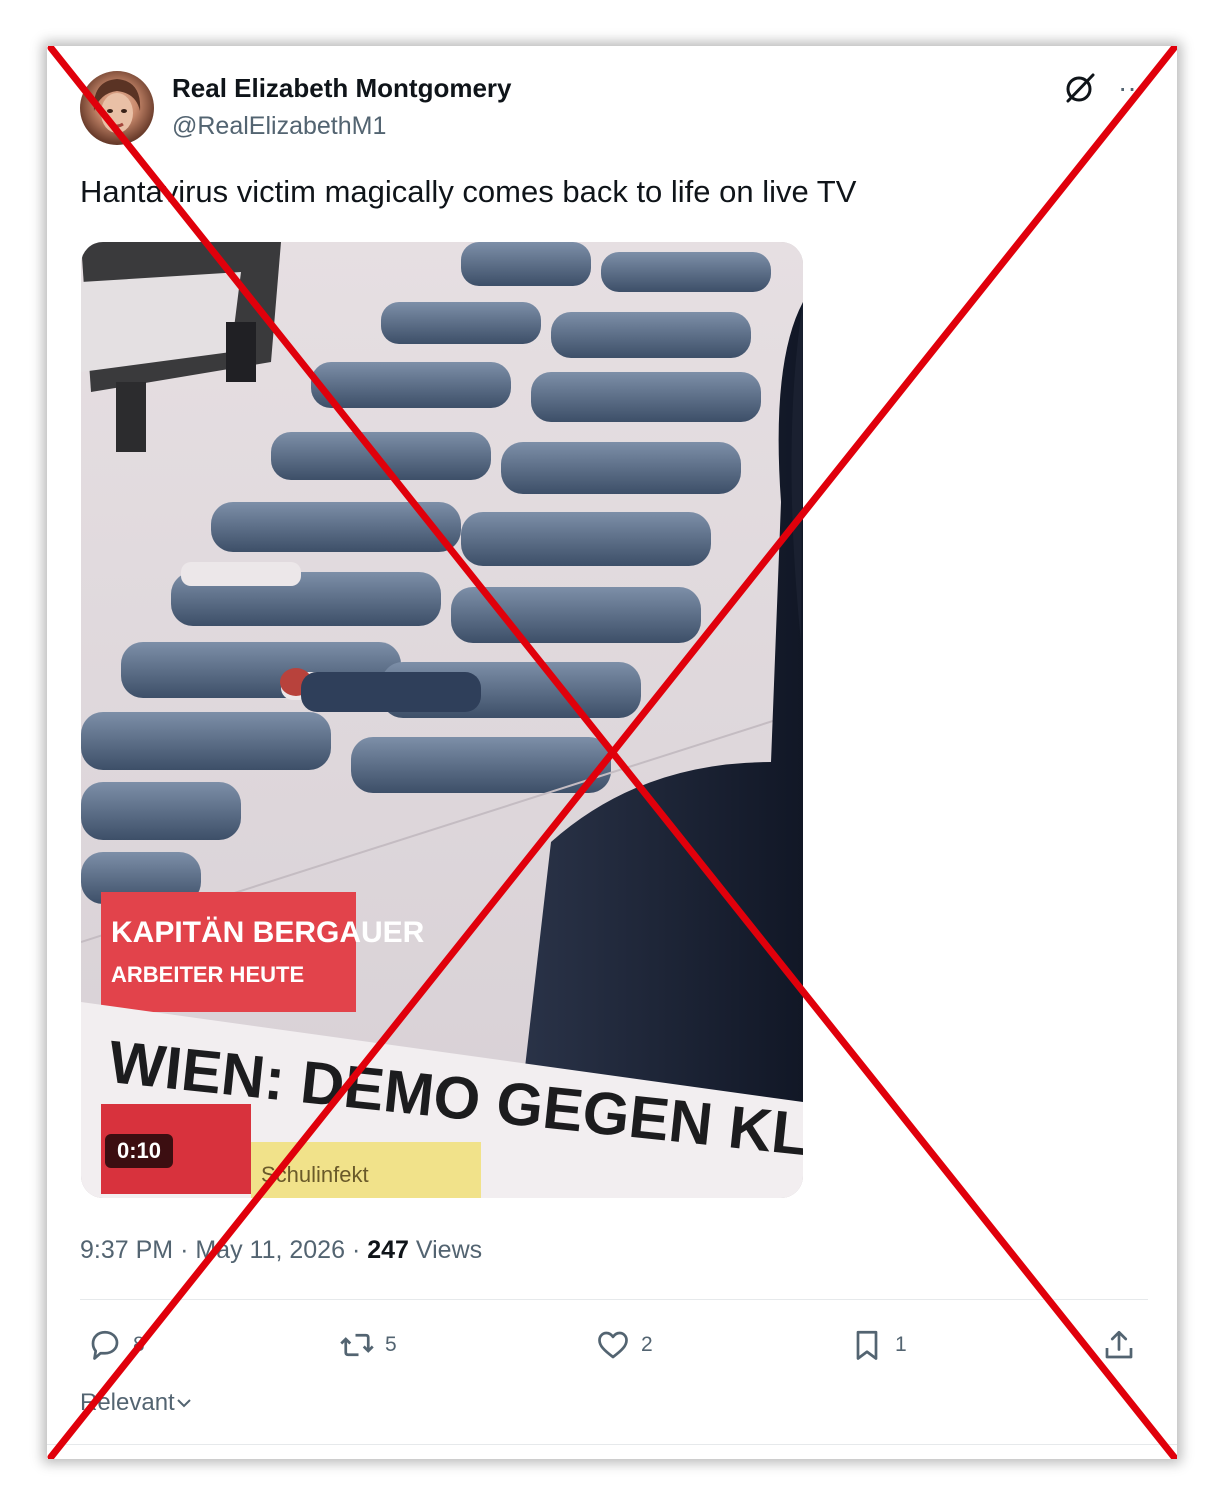 Image resolution: width=1224 pixels, height=1507 pixels. What do you see at coordinates (614, 1299) in the screenshot?
I see `divider` at bounding box center [614, 1299].